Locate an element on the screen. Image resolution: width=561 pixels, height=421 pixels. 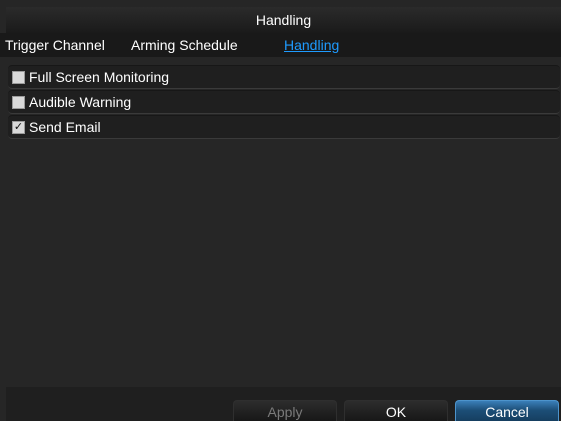
full-screen-monitoring-label: Full Screen Monitoring is located at coordinates (99, 77).